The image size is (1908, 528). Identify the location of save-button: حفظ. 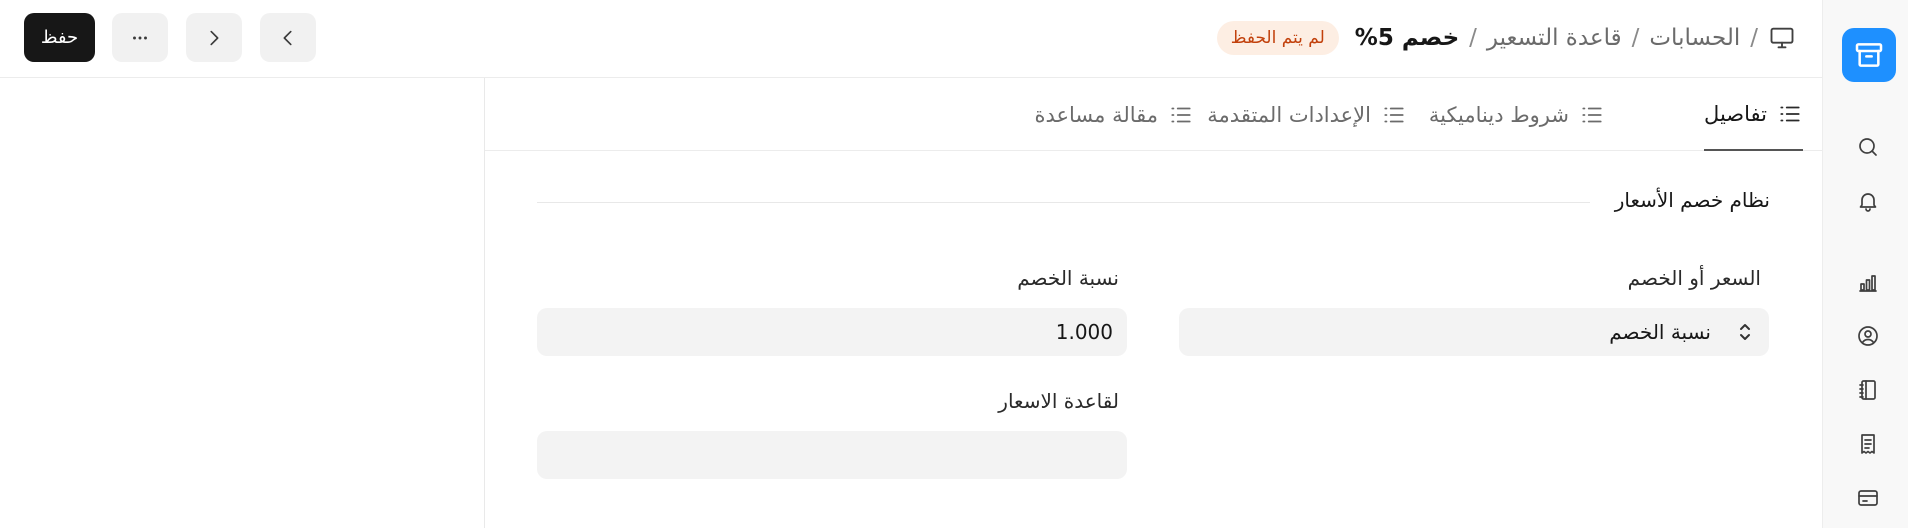
(59, 37).